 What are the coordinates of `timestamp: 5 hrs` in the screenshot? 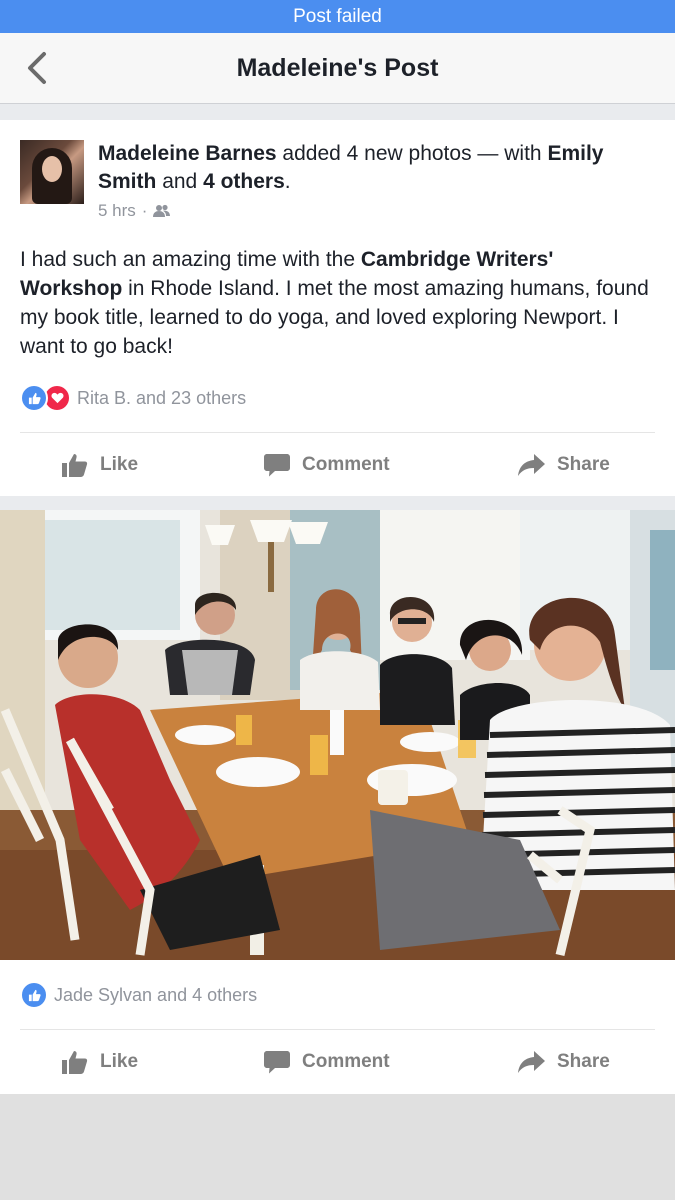 It's located at (117, 211).